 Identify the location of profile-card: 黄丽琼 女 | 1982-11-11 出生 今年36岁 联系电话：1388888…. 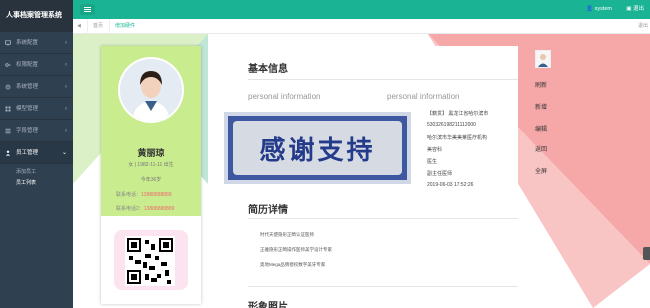
(151, 175).